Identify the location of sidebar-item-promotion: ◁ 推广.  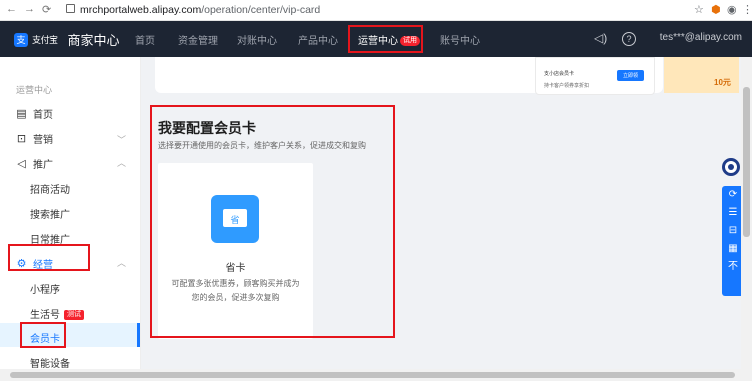
(34, 163).